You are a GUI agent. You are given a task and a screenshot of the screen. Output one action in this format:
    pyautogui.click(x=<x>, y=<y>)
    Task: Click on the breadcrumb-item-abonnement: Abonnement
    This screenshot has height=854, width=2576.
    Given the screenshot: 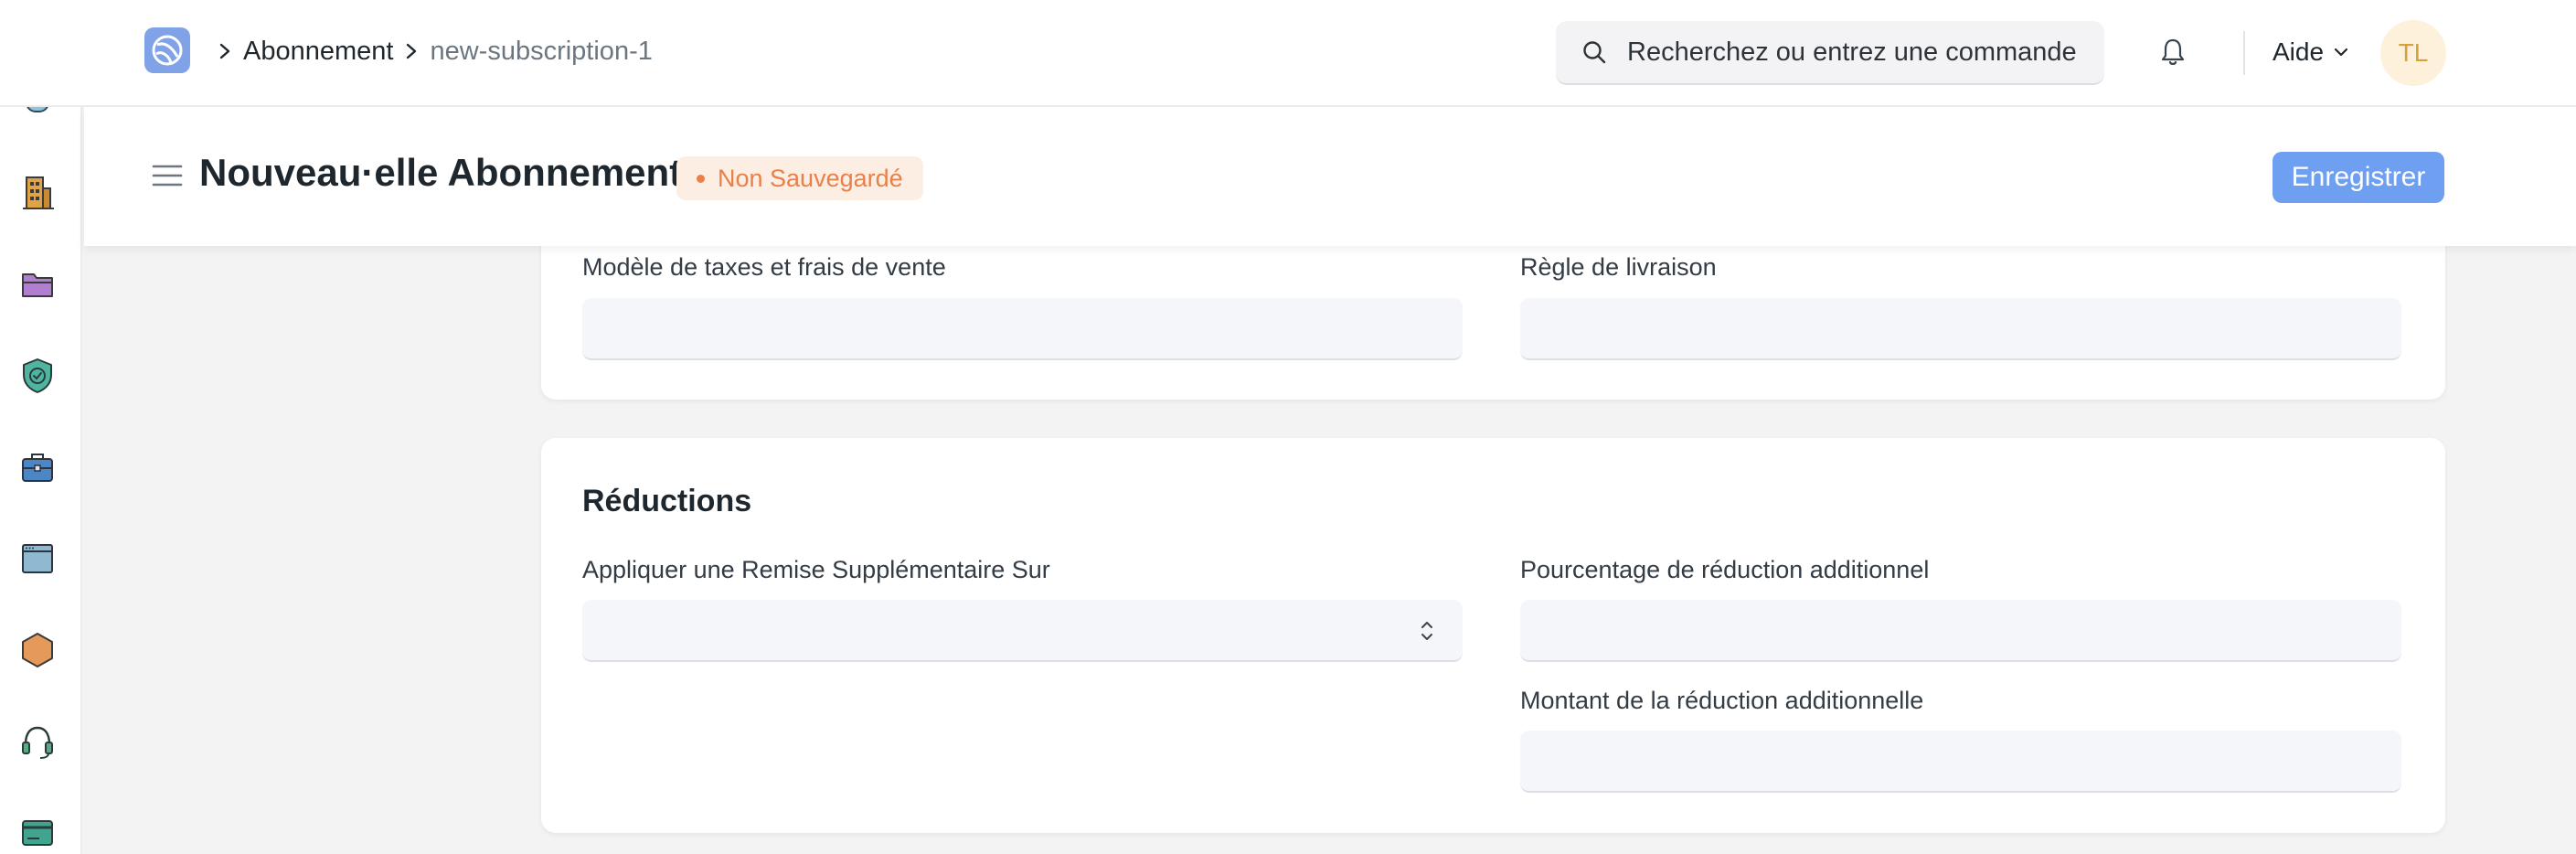 What is the action you would take?
    pyautogui.click(x=318, y=52)
    